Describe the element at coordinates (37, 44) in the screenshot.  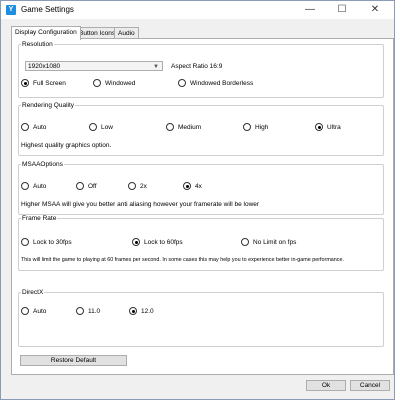
I see `resolution-legend: Resolution` at that location.